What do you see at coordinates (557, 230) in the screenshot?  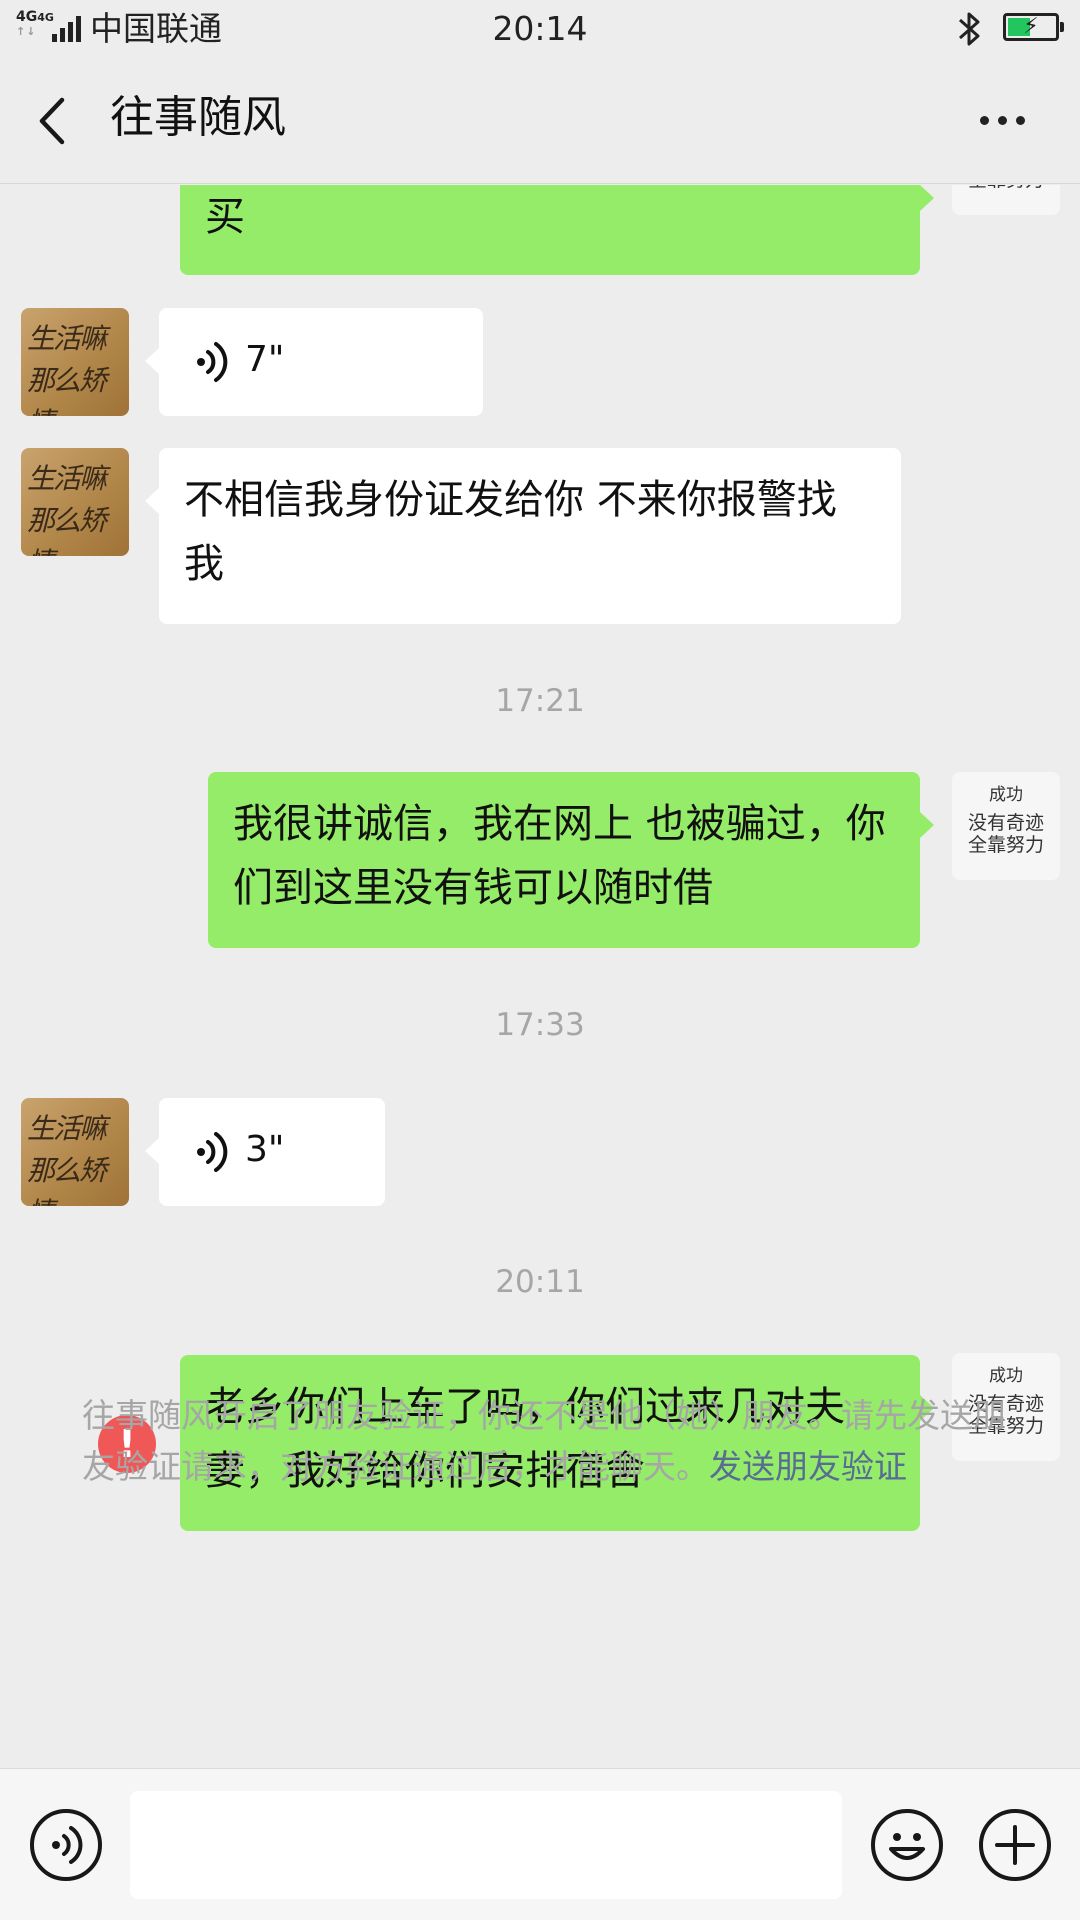 I see `message-bubble-outgoing: 买` at bounding box center [557, 230].